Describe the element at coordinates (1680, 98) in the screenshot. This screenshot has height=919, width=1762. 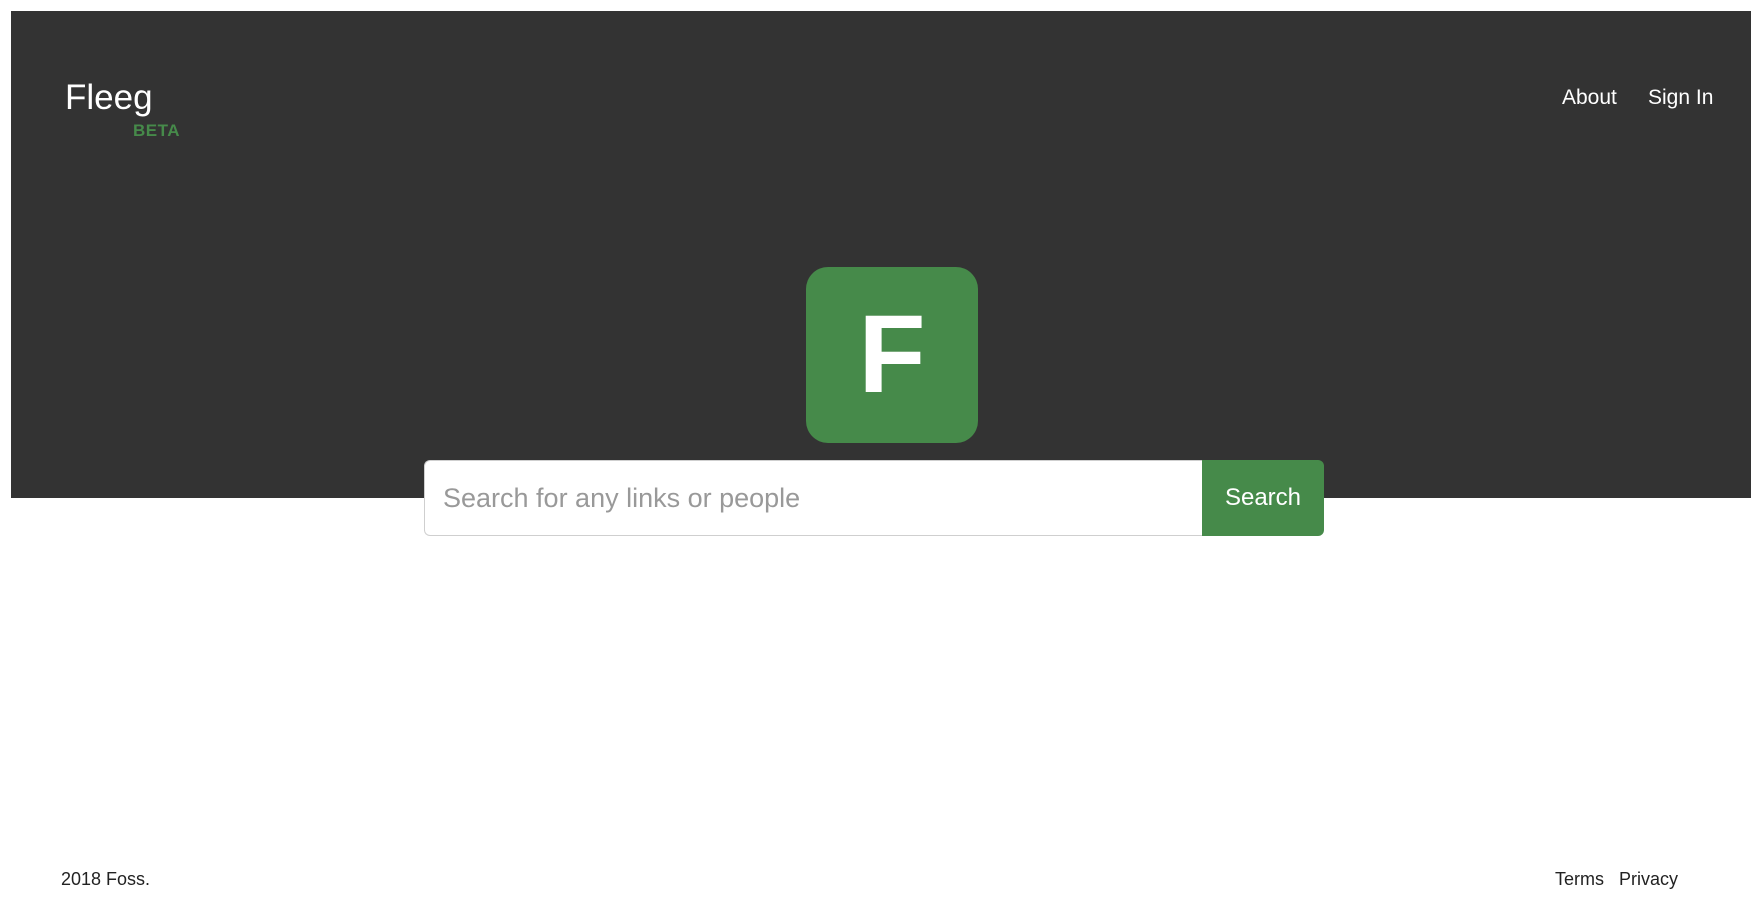
I see `nav-sign-in-link: Sign In` at that location.